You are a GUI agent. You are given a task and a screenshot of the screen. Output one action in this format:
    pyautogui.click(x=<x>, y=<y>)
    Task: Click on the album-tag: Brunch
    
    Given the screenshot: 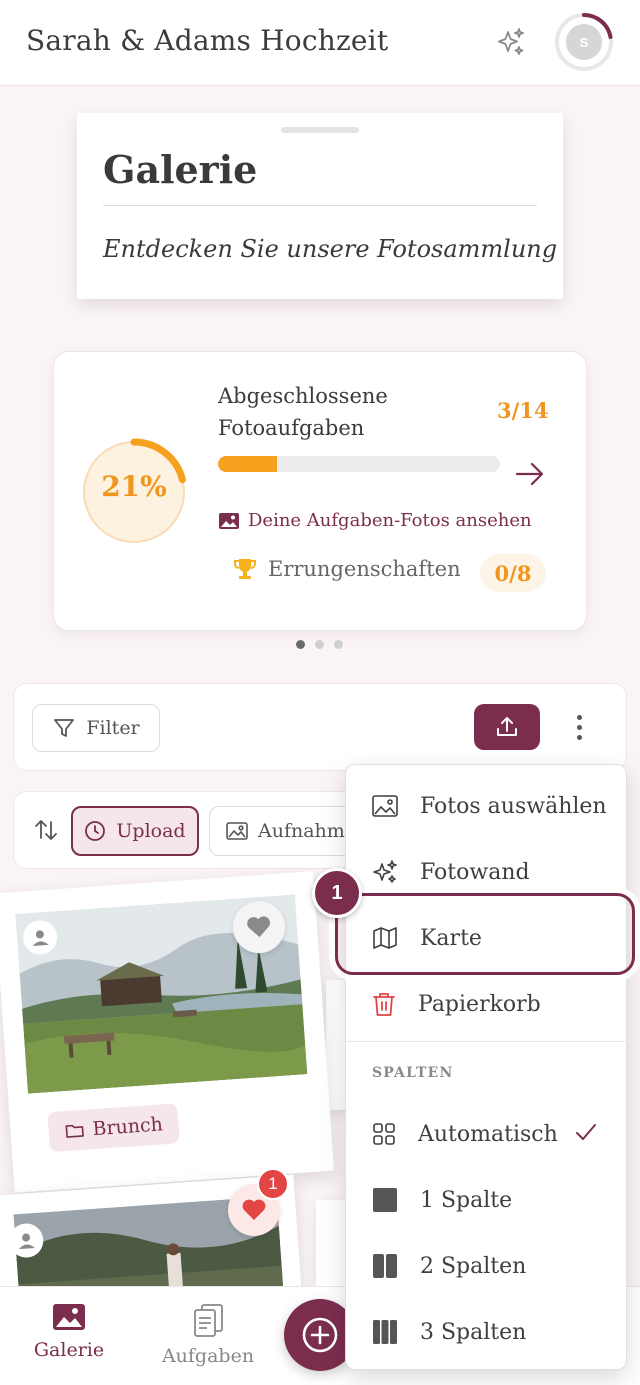 What is the action you would take?
    pyautogui.click(x=114, y=1128)
    